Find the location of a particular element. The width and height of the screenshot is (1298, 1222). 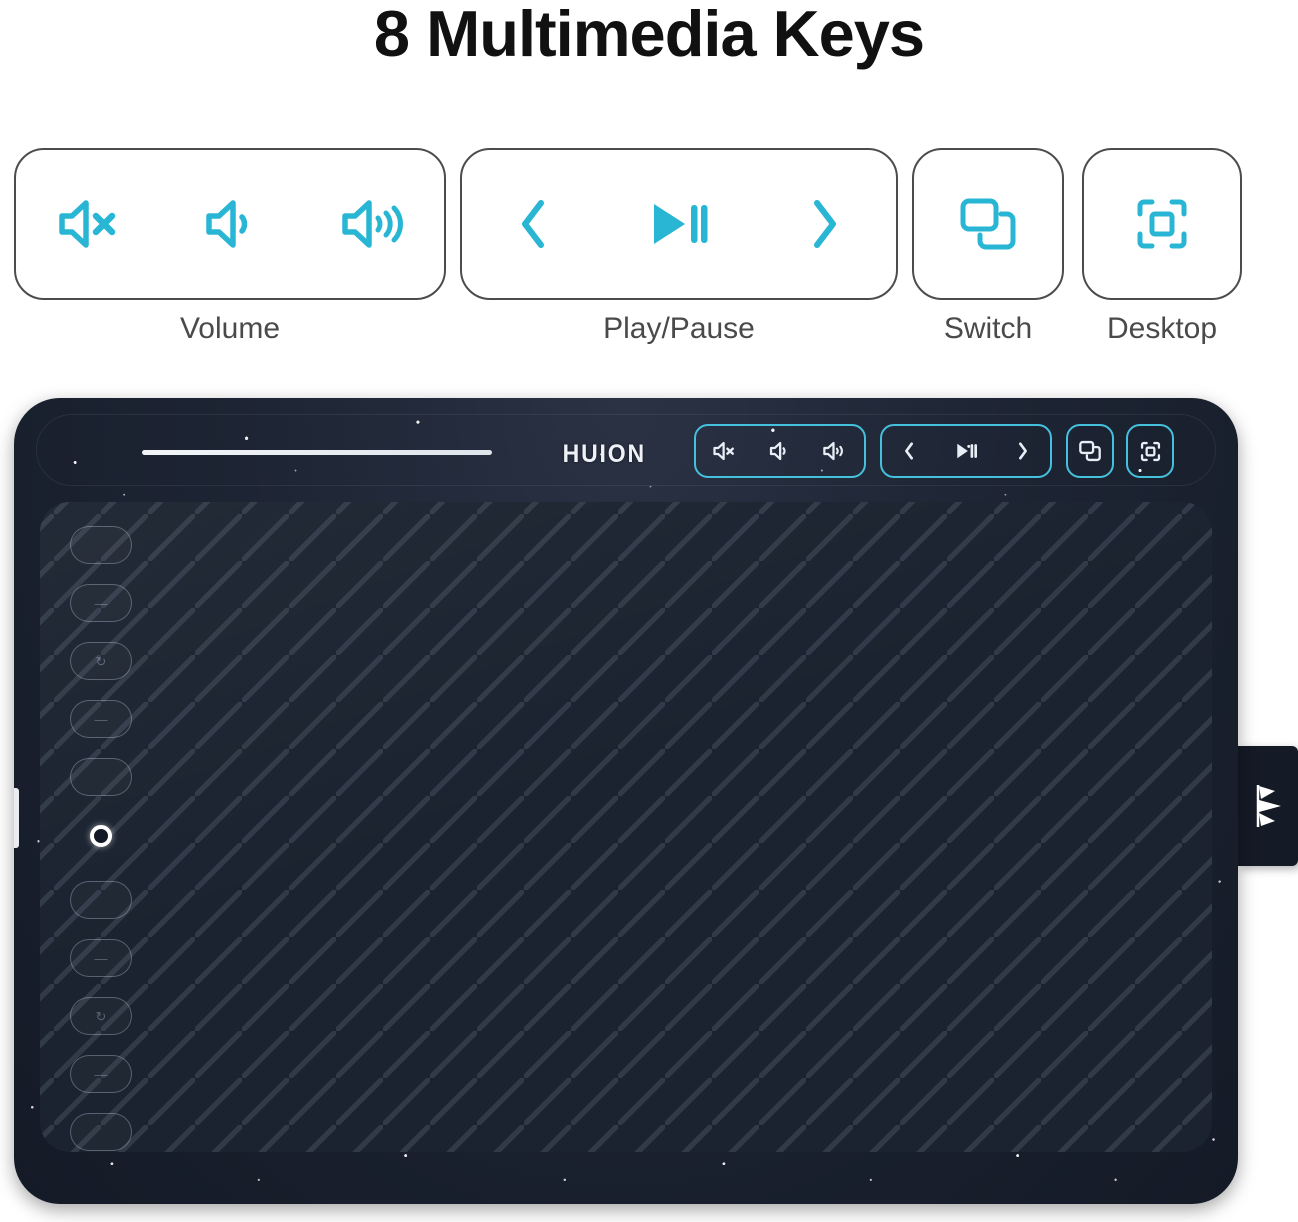

next-track-icon is located at coordinates (824, 224).